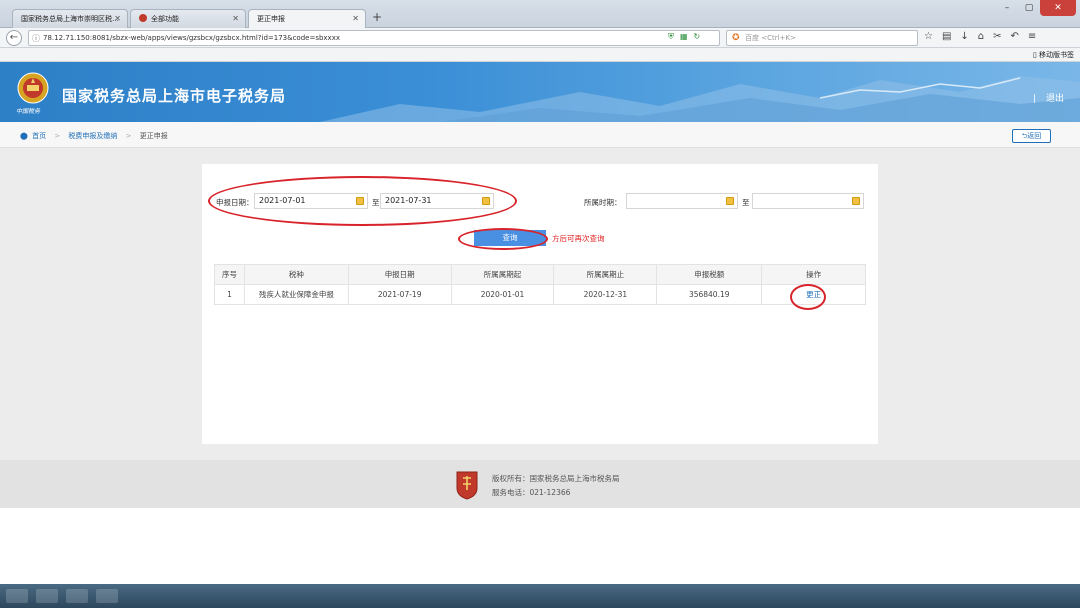 The width and height of the screenshot is (1080, 608). I want to click on tab-tax-bureau-chongming: 国家税务总局上海市崇明区税… ✕, so click(70, 18).